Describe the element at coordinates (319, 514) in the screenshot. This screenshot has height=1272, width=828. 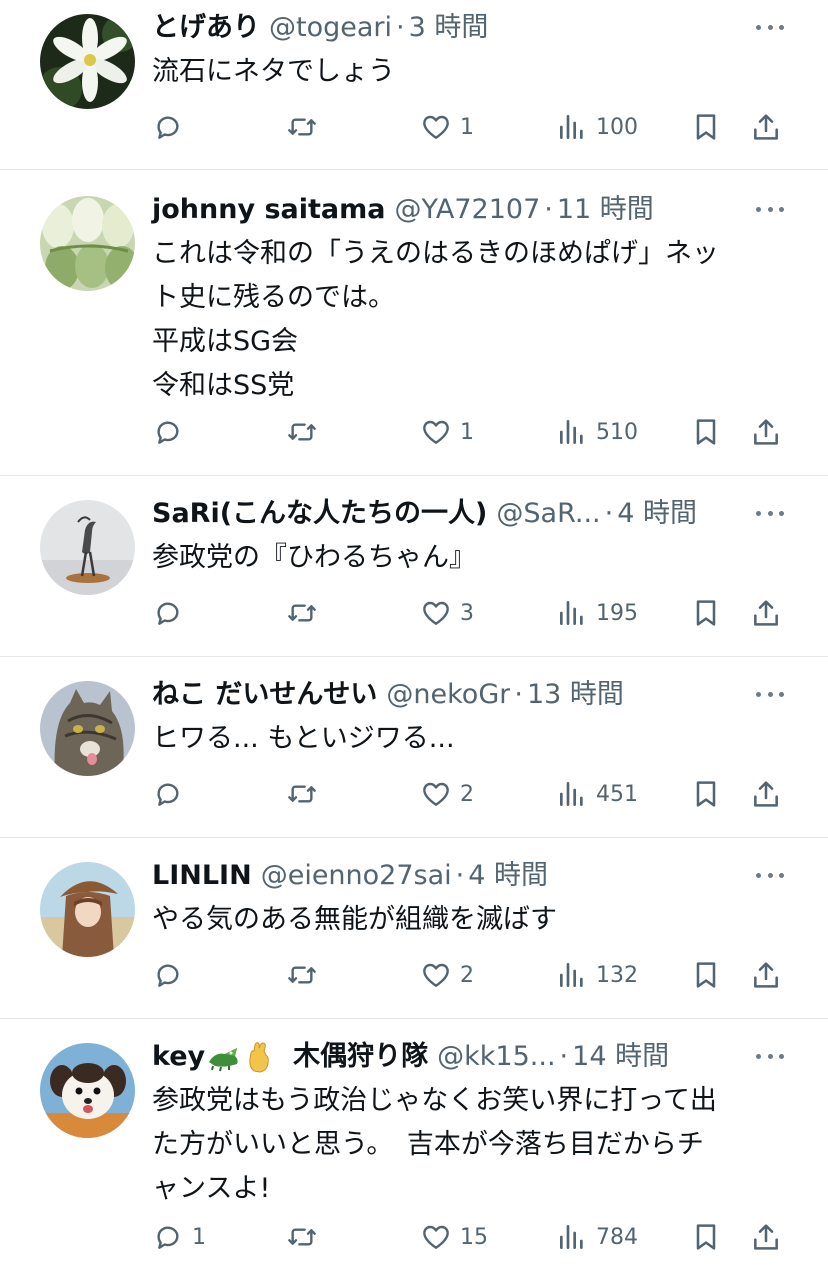
I see `display-name: SaRi(こんな人たちの一人)` at that location.